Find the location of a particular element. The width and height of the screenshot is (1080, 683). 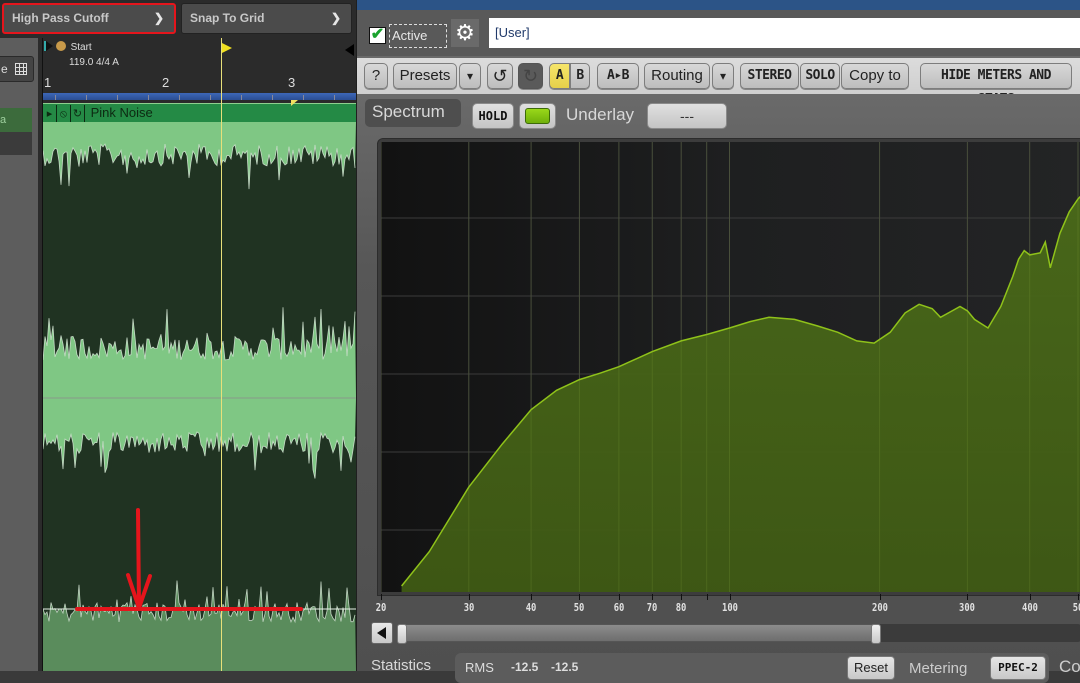

b-button: B is located at coordinates (580, 76).